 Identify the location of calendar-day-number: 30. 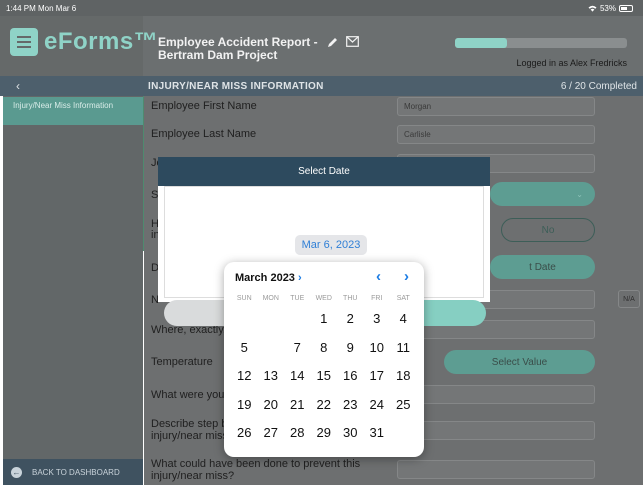
(350, 432).